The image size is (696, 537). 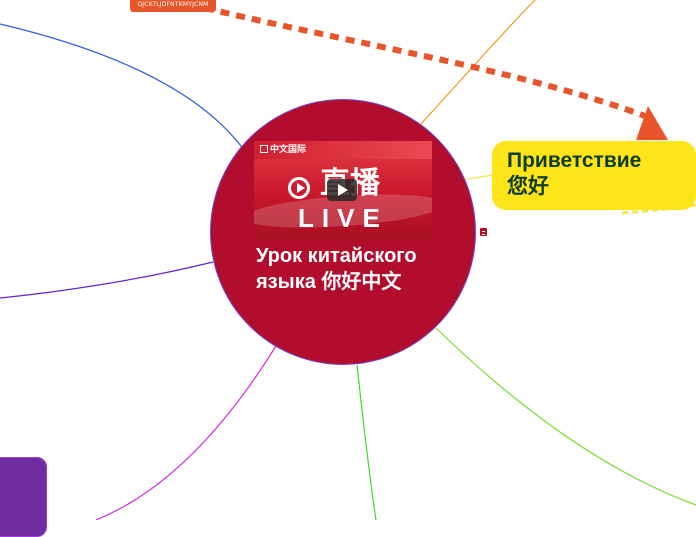 I want to click on logo-icon, so click(x=264, y=149).